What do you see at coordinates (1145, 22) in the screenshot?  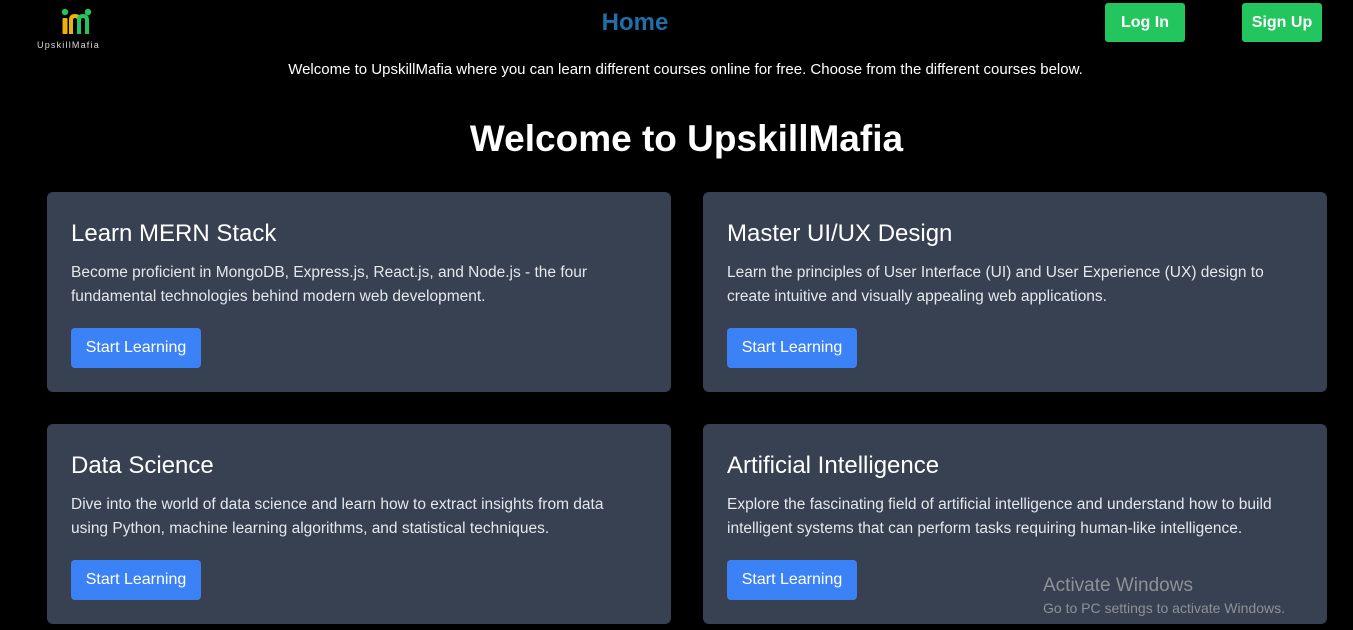 I see `login-button: Log In` at bounding box center [1145, 22].